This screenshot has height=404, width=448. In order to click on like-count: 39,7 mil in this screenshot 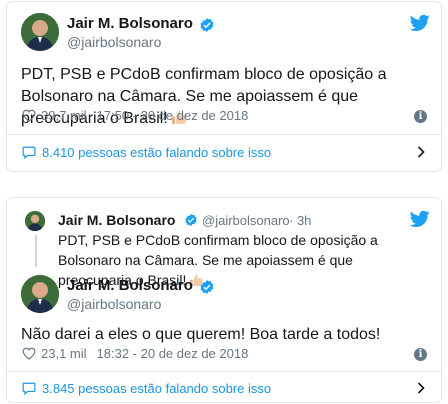, I will do `click(64, 115)`.